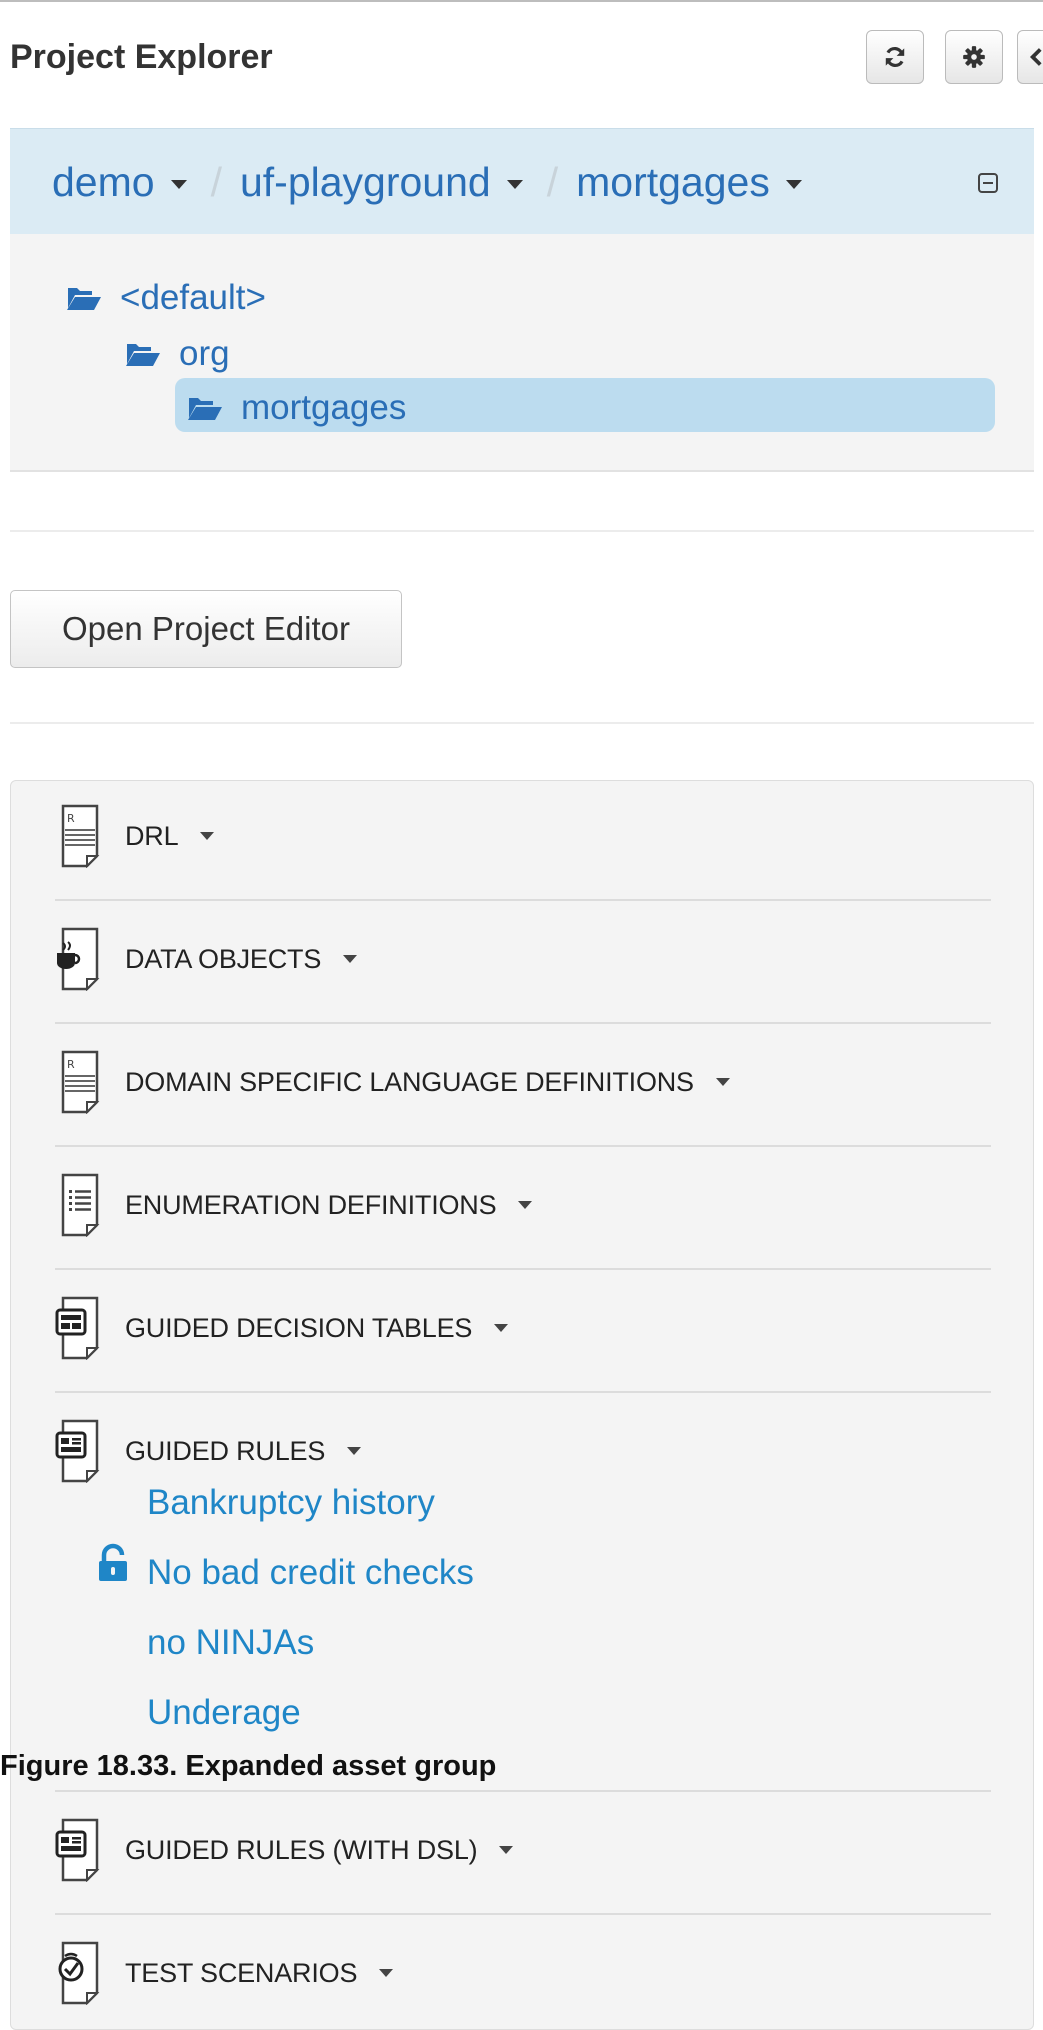  Describe the element at coordinates (673, 182) in the screenshot. I see `breadcrumb-project: mortgages` at that location.